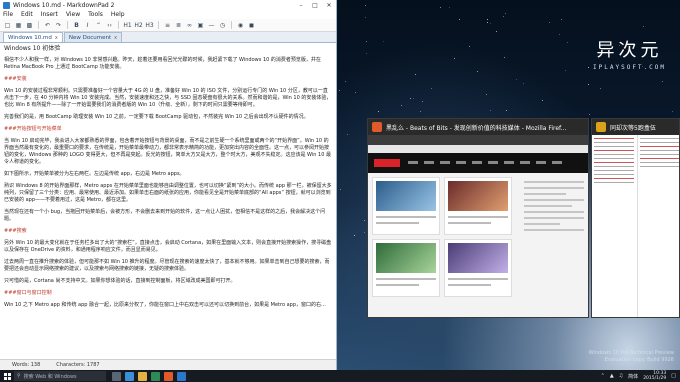 The image size is (680, 382). What do you see at coordinates (87, 25) in the screenshot?
I see `italic-icon: I` at bounding box center [87, 25].